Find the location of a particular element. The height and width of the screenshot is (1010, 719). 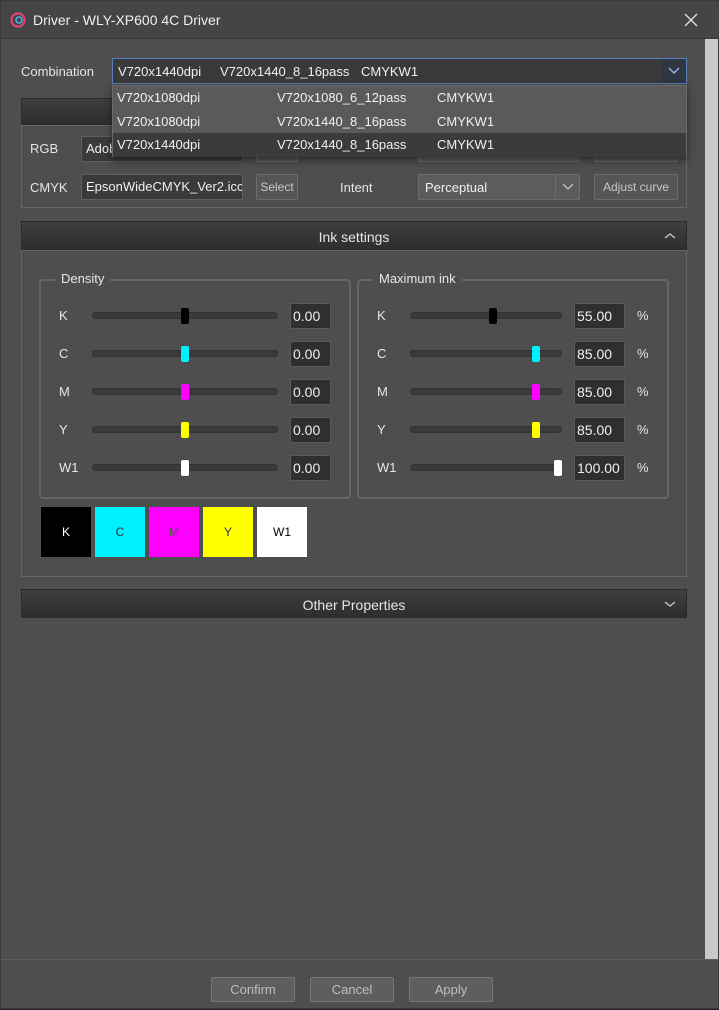

intent-label: Intent is located at coordinates (356, 187).